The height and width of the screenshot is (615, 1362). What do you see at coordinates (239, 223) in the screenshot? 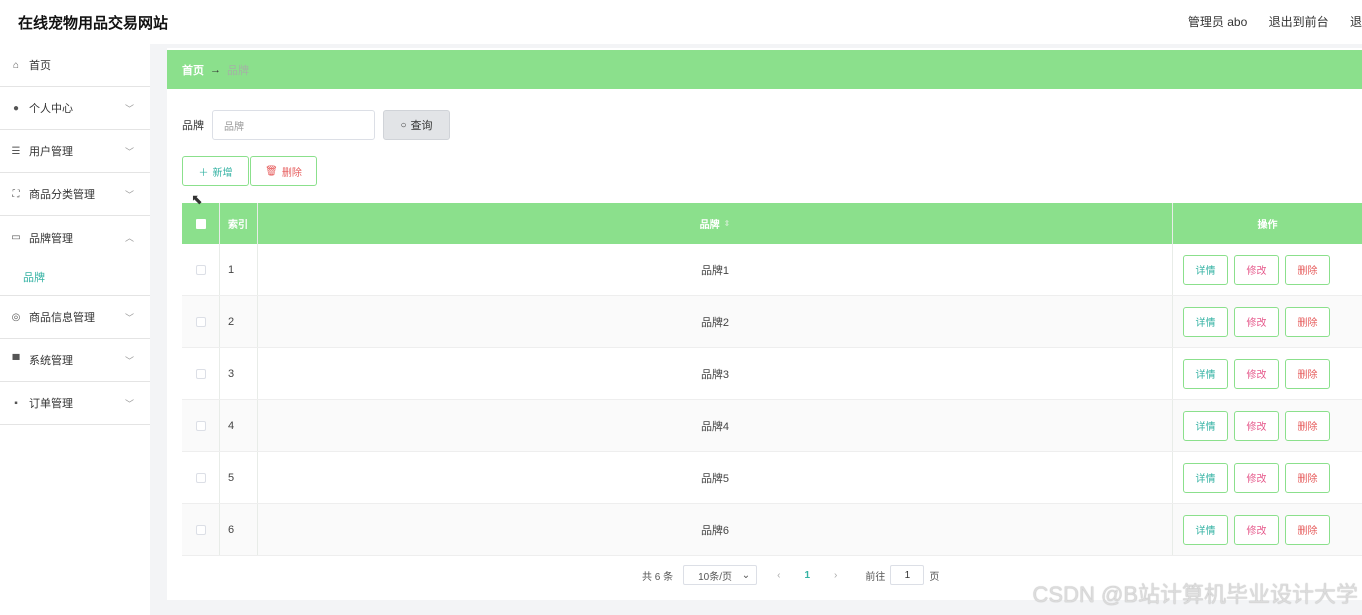
I see `header-index: 索引` at bounding box center [239, 223].